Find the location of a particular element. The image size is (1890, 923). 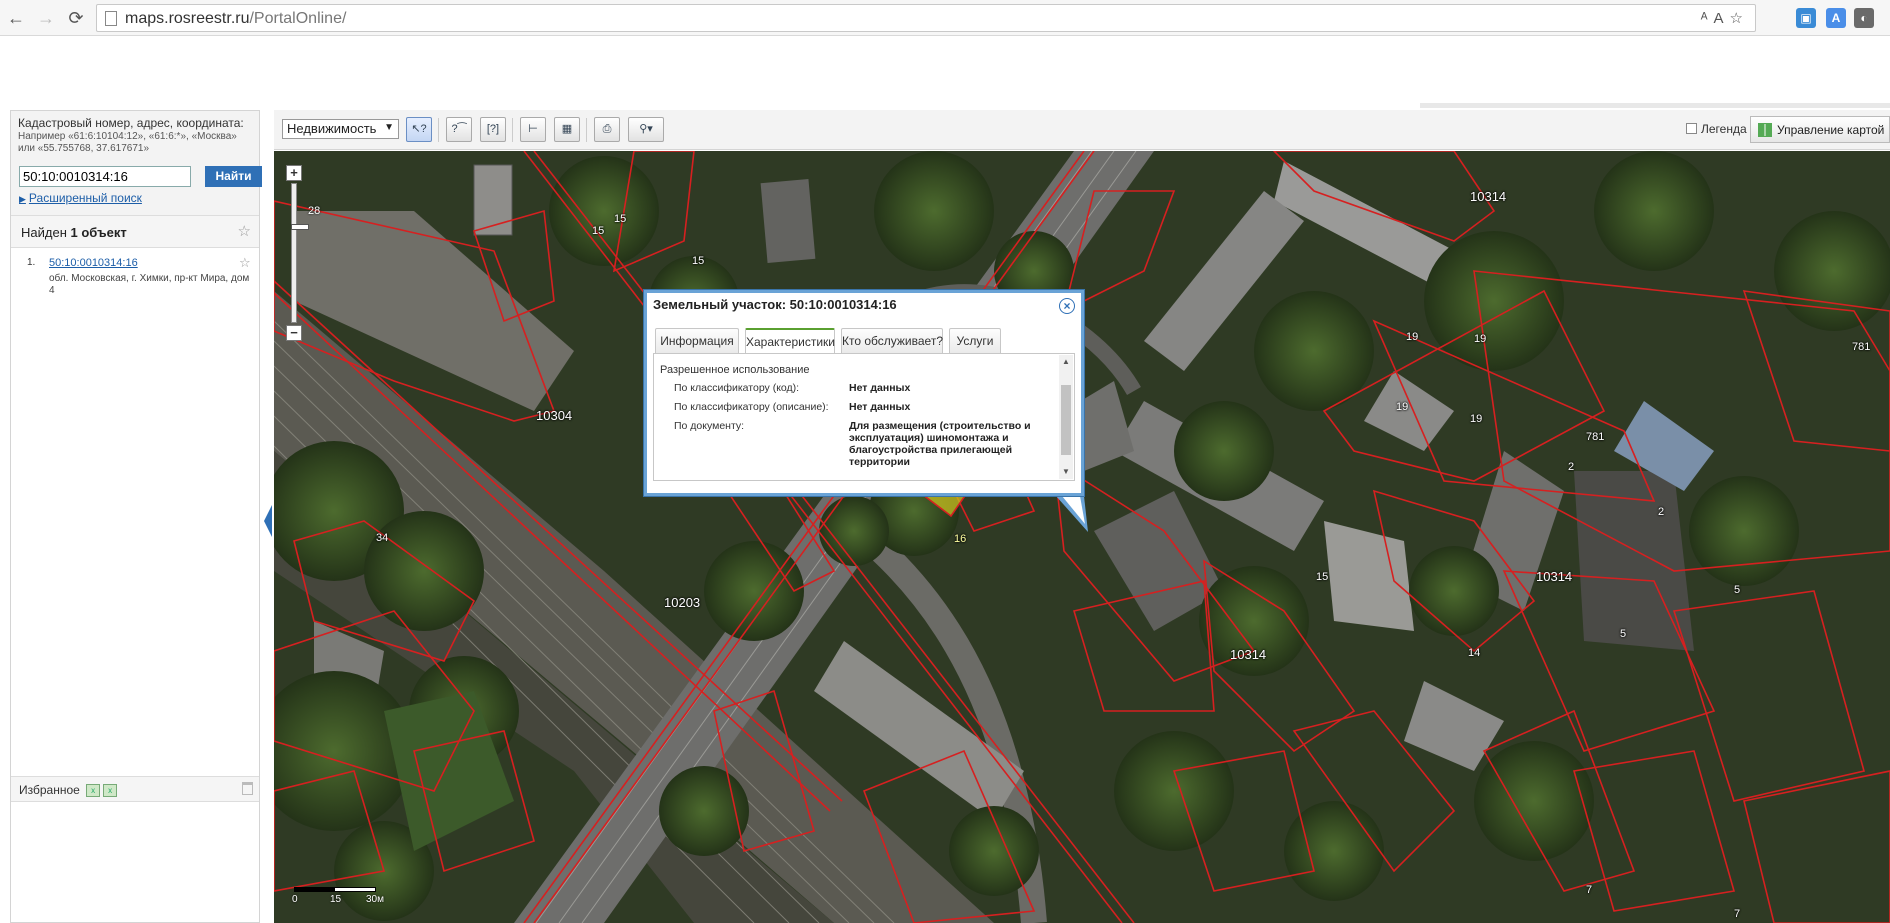

prop-value: Нет данных is located at coordinates (880, 407).